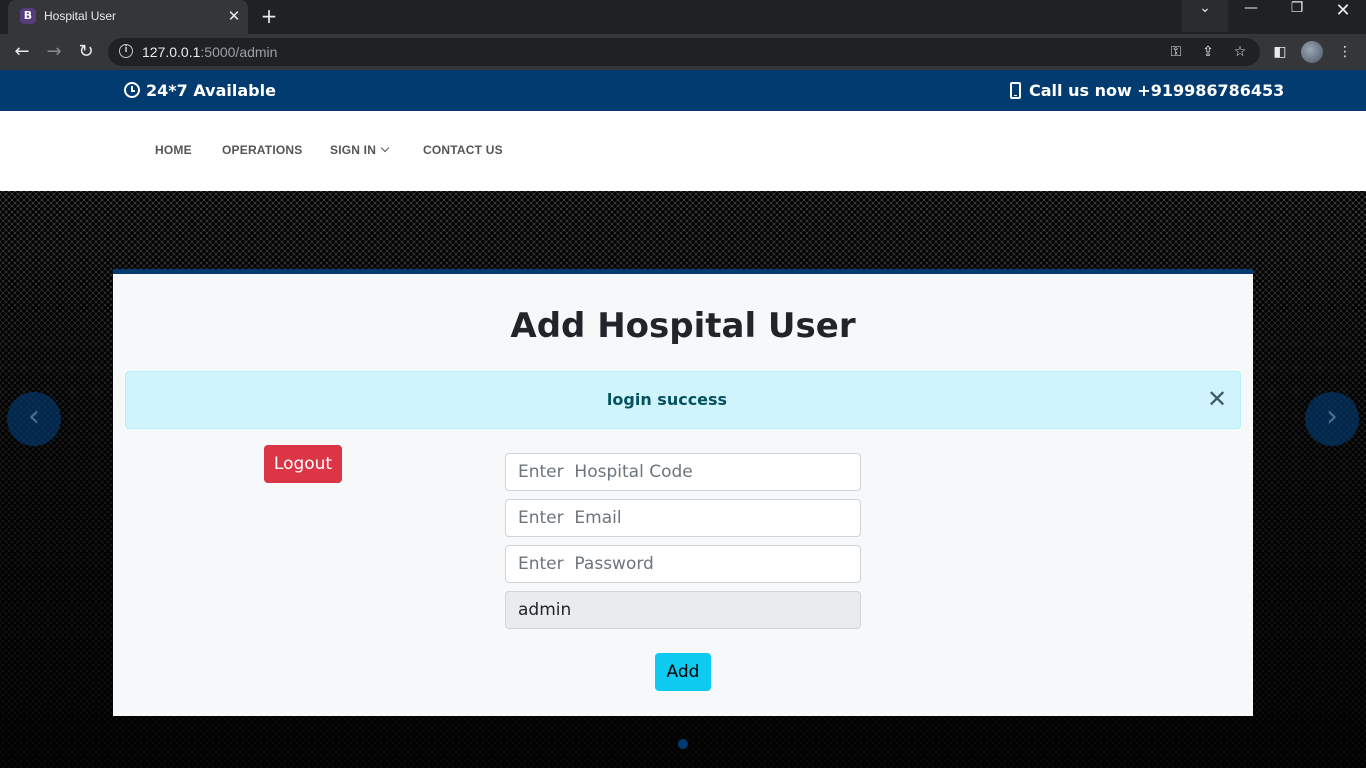  What do you see at coordinates (132, 90) in the screenshot?
I see `clock-icon` at bounding box center [132, 90].